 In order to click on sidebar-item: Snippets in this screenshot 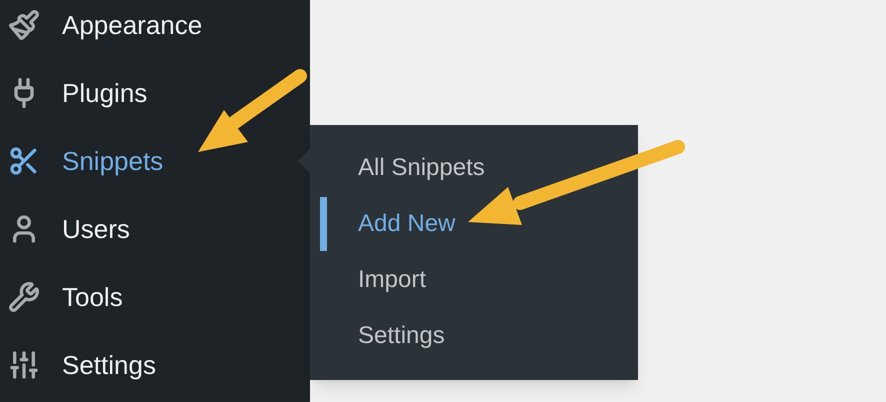, I will do `click(155, 161)`.